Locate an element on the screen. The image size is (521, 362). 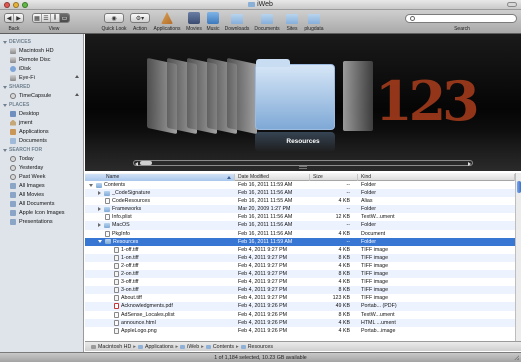
icon-view-button: ▦ is located at coordinates (37, 18).